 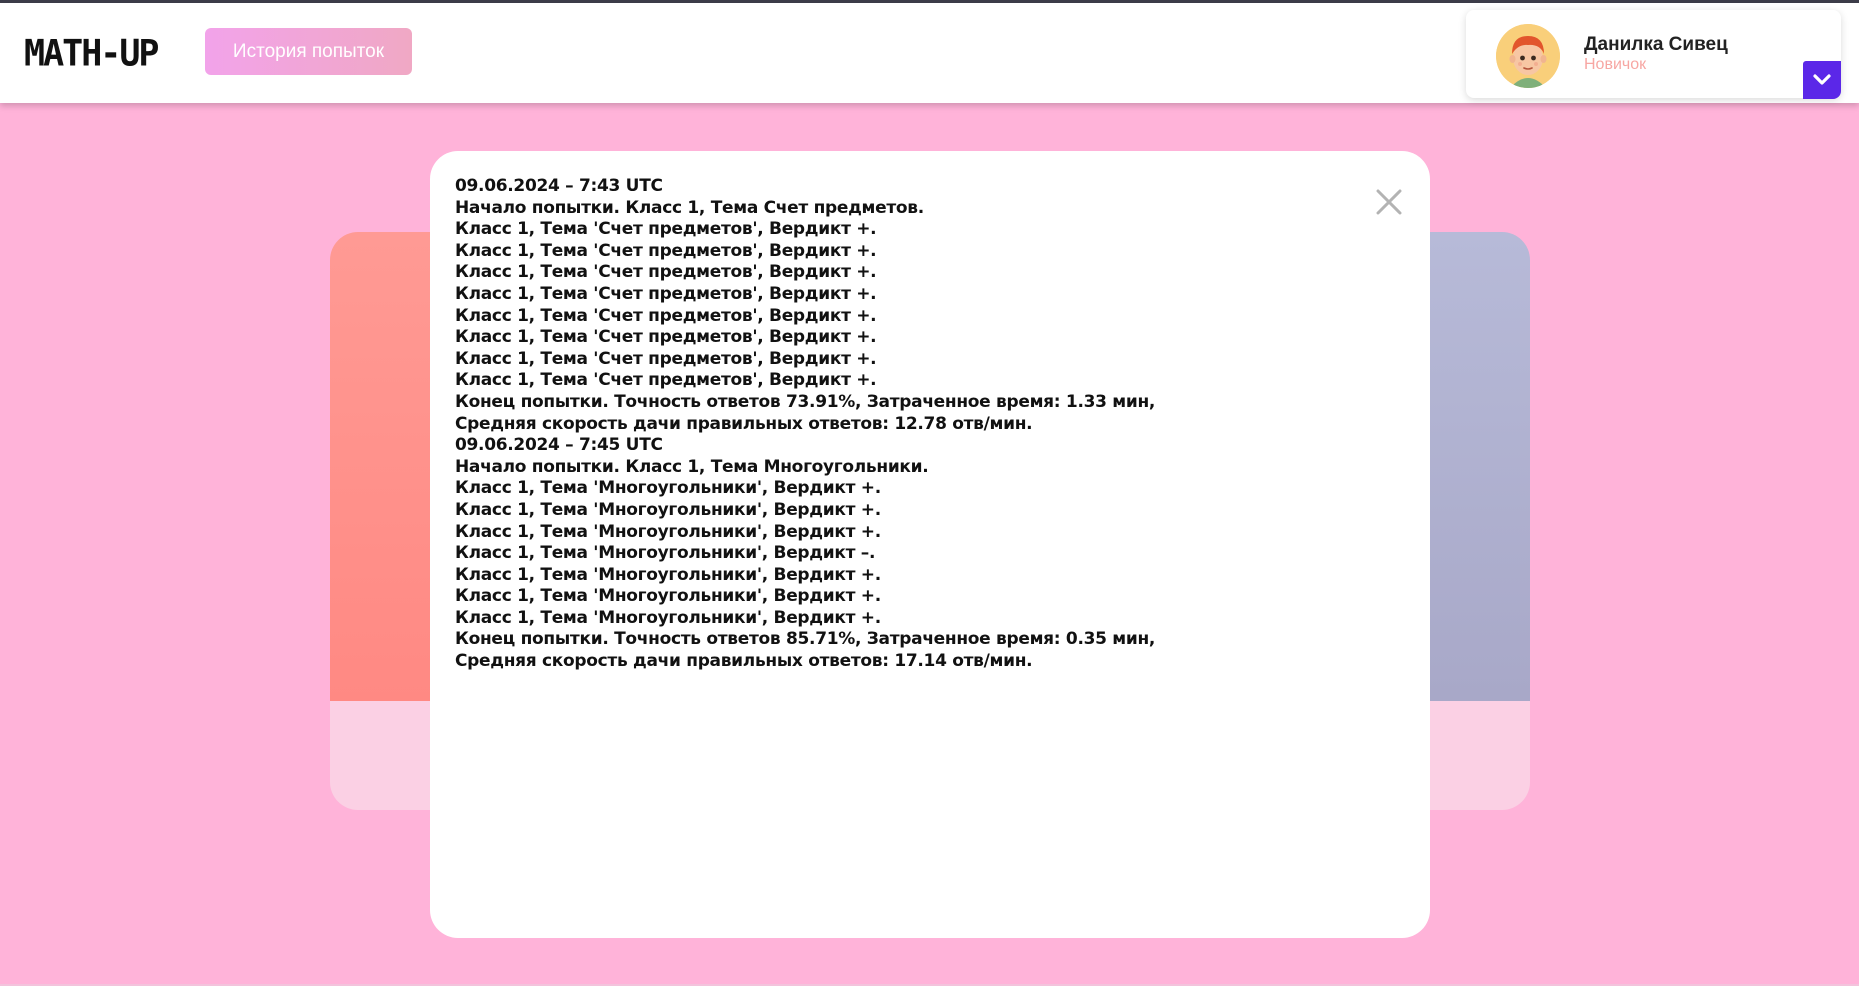 I want to click on close-icon, so click(x=1389, y=202).